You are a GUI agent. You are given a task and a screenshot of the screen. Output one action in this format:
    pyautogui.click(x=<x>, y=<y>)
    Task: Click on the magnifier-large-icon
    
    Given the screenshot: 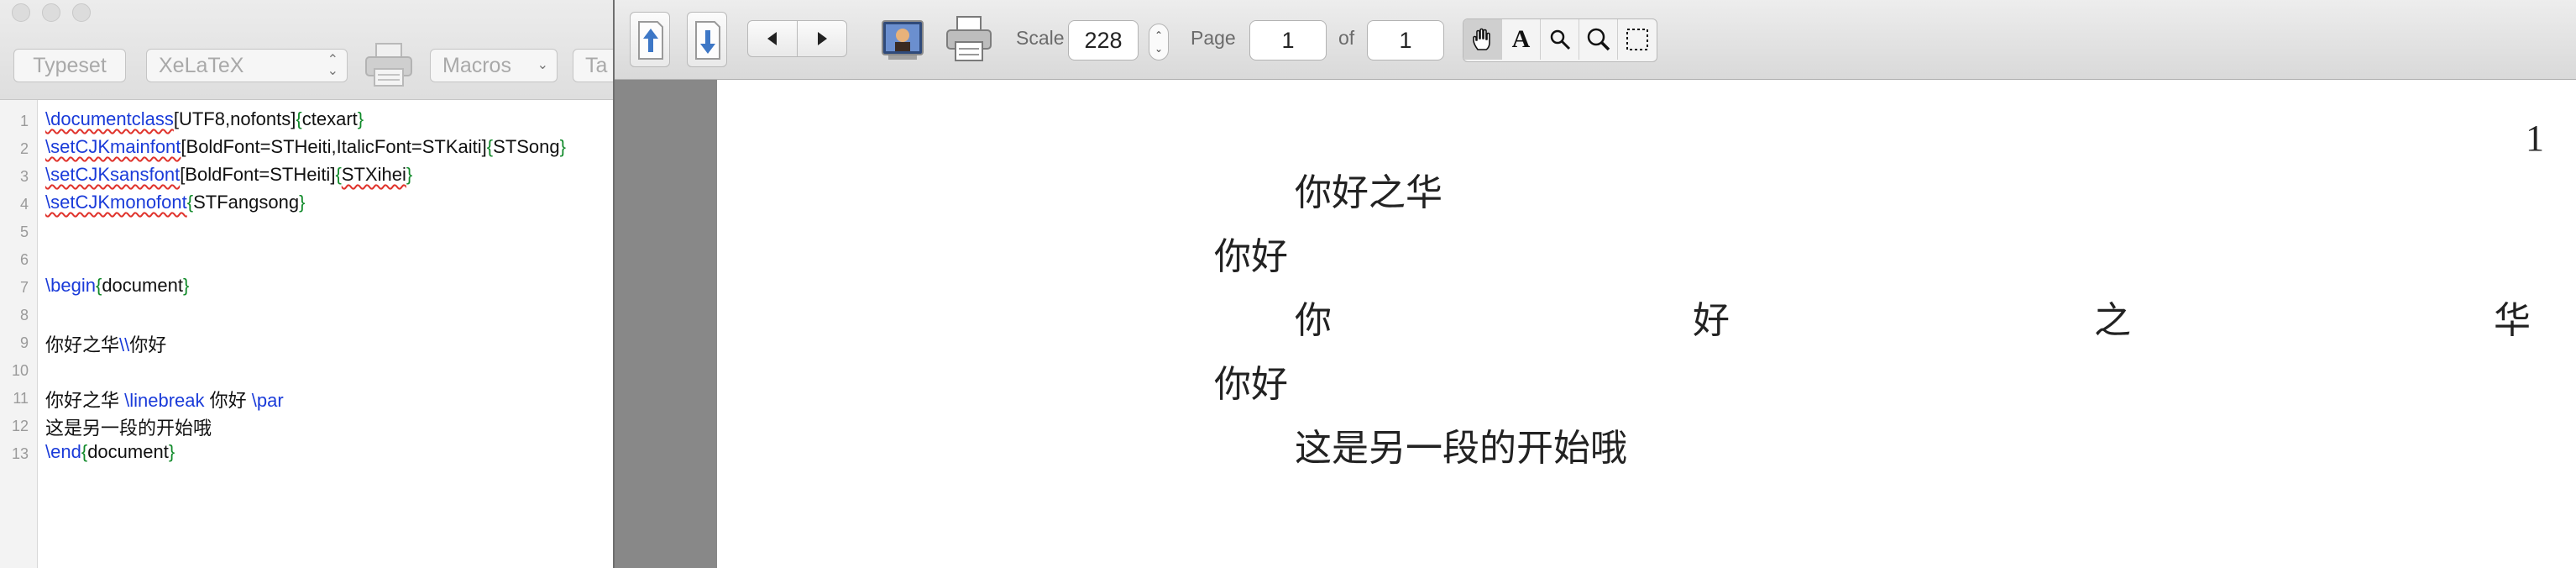 What is the action you would take?
    pyautogui.click(x=1599, y=39)
    